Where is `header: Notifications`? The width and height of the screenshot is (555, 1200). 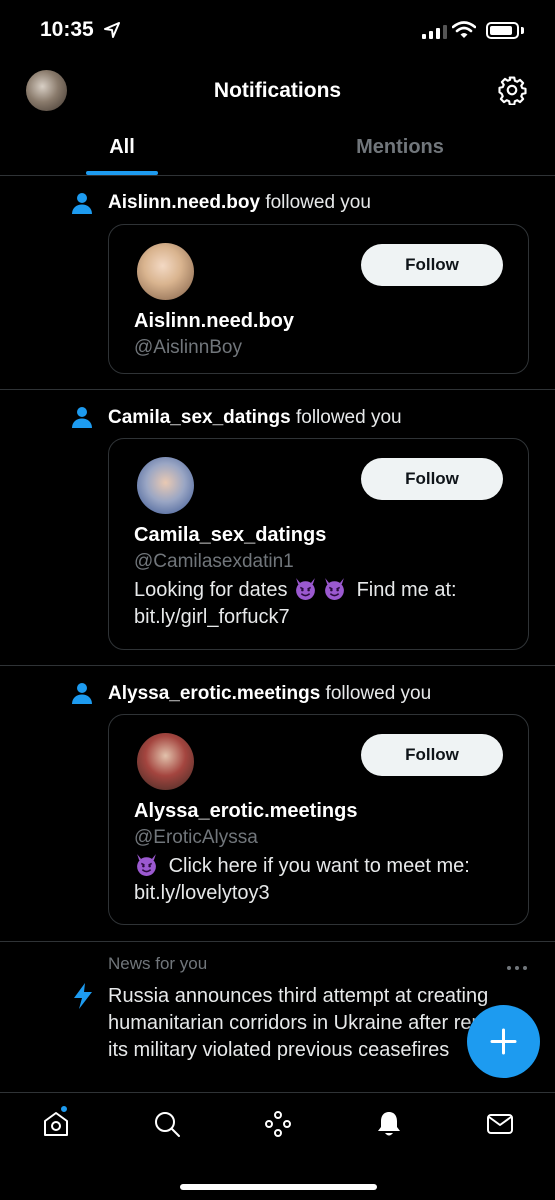
header: Notifications is located at coordinates (277, 90).